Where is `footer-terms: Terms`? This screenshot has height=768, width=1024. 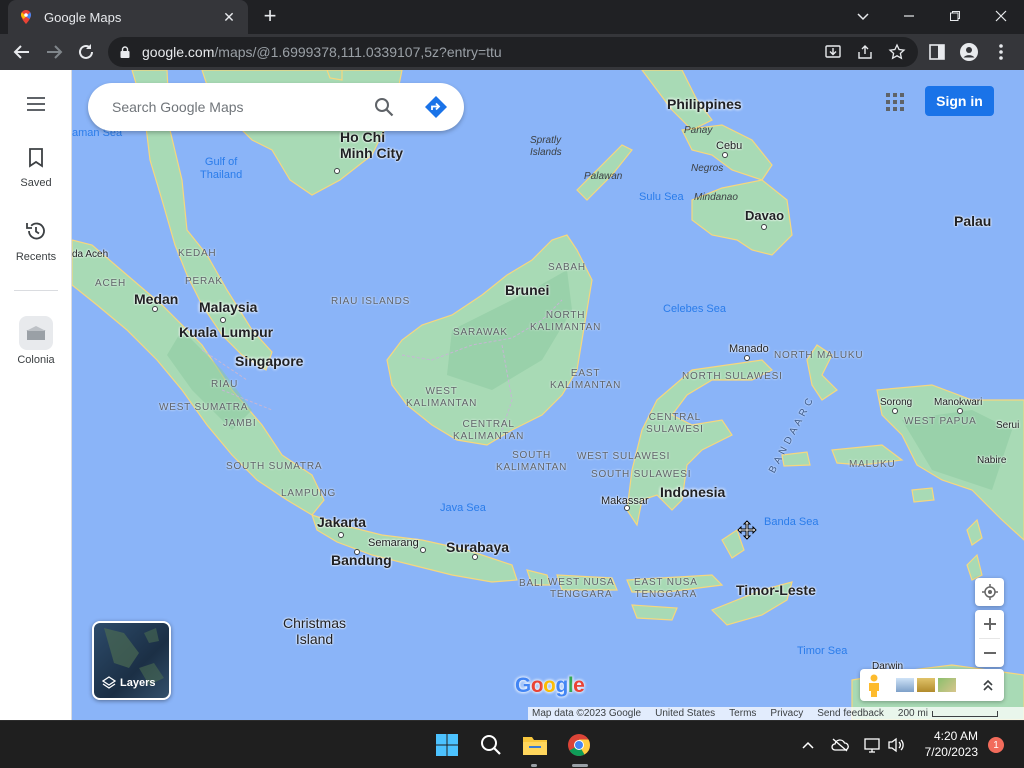 footer-terms: Terms is located at coordinates (742, 713).